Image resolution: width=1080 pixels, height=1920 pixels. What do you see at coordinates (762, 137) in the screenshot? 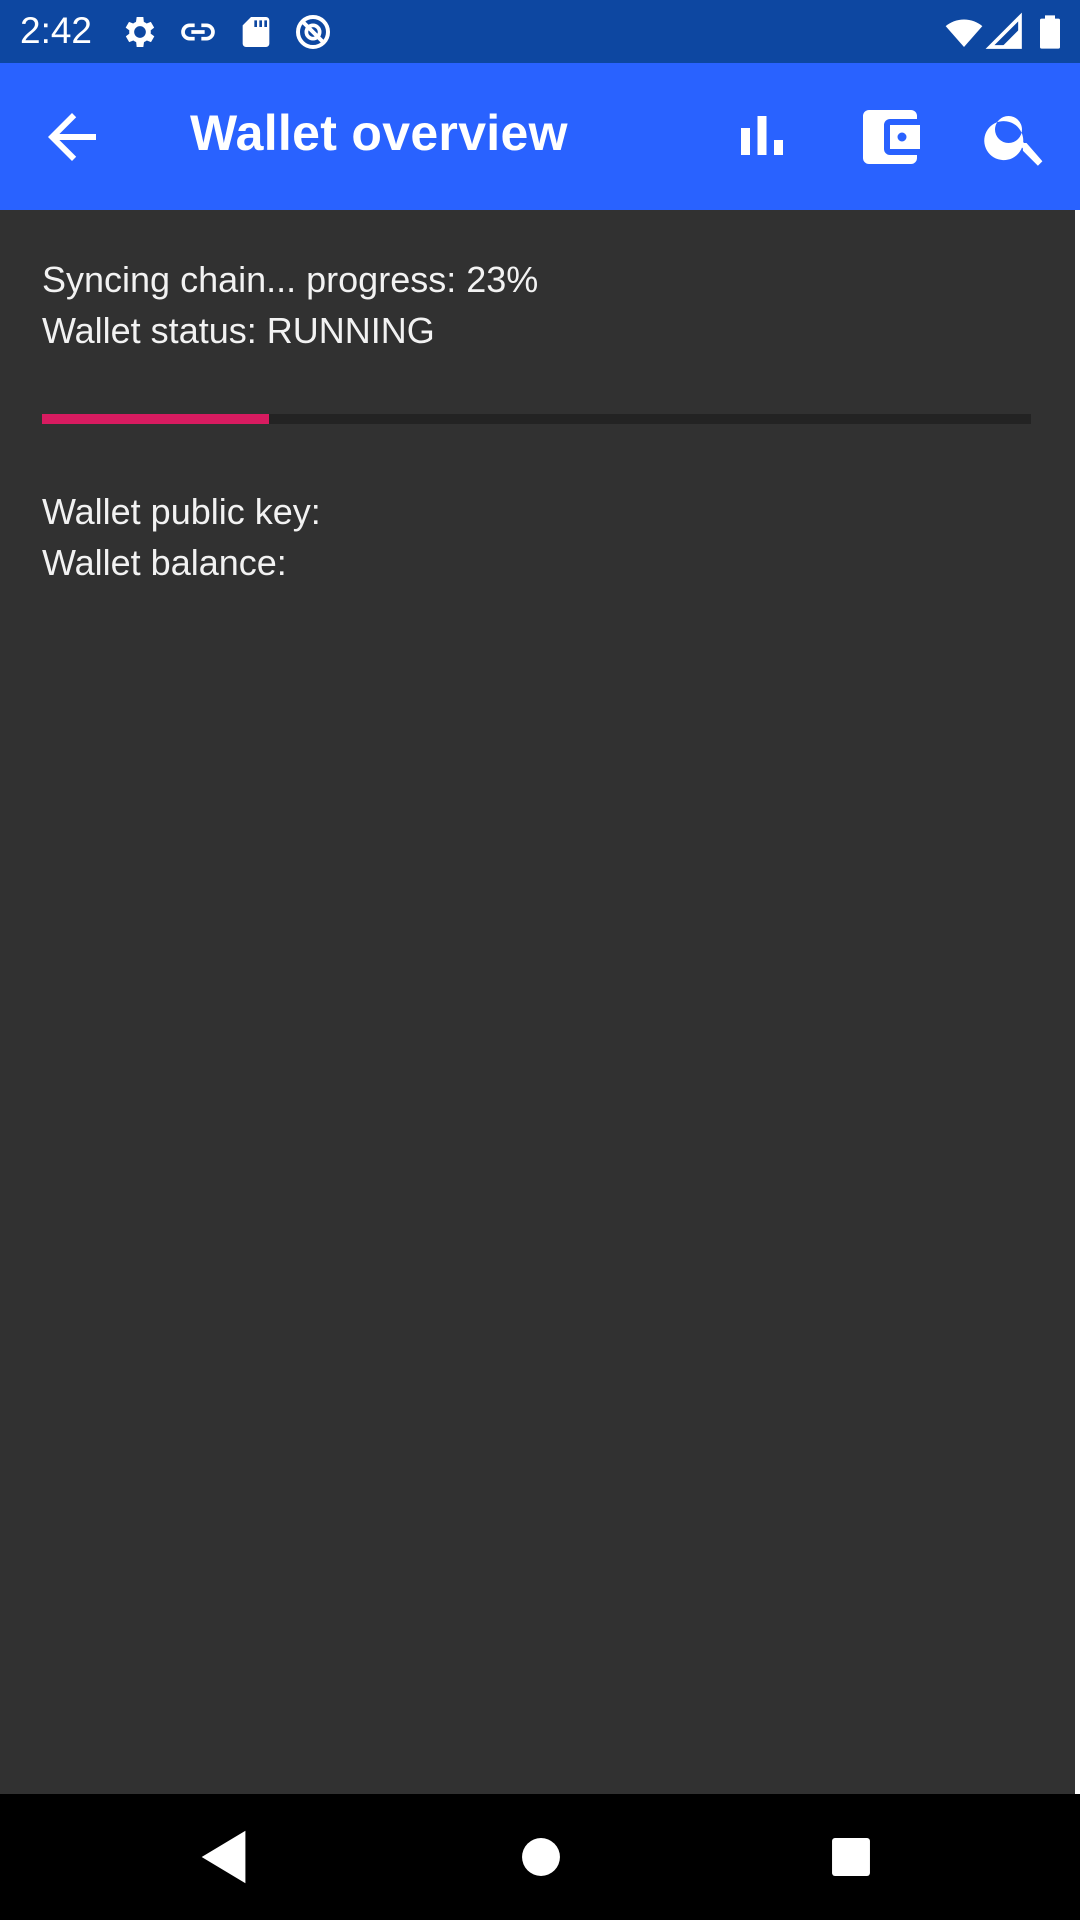
I see `bar-chart-icon` at bounding box center [762, 137].